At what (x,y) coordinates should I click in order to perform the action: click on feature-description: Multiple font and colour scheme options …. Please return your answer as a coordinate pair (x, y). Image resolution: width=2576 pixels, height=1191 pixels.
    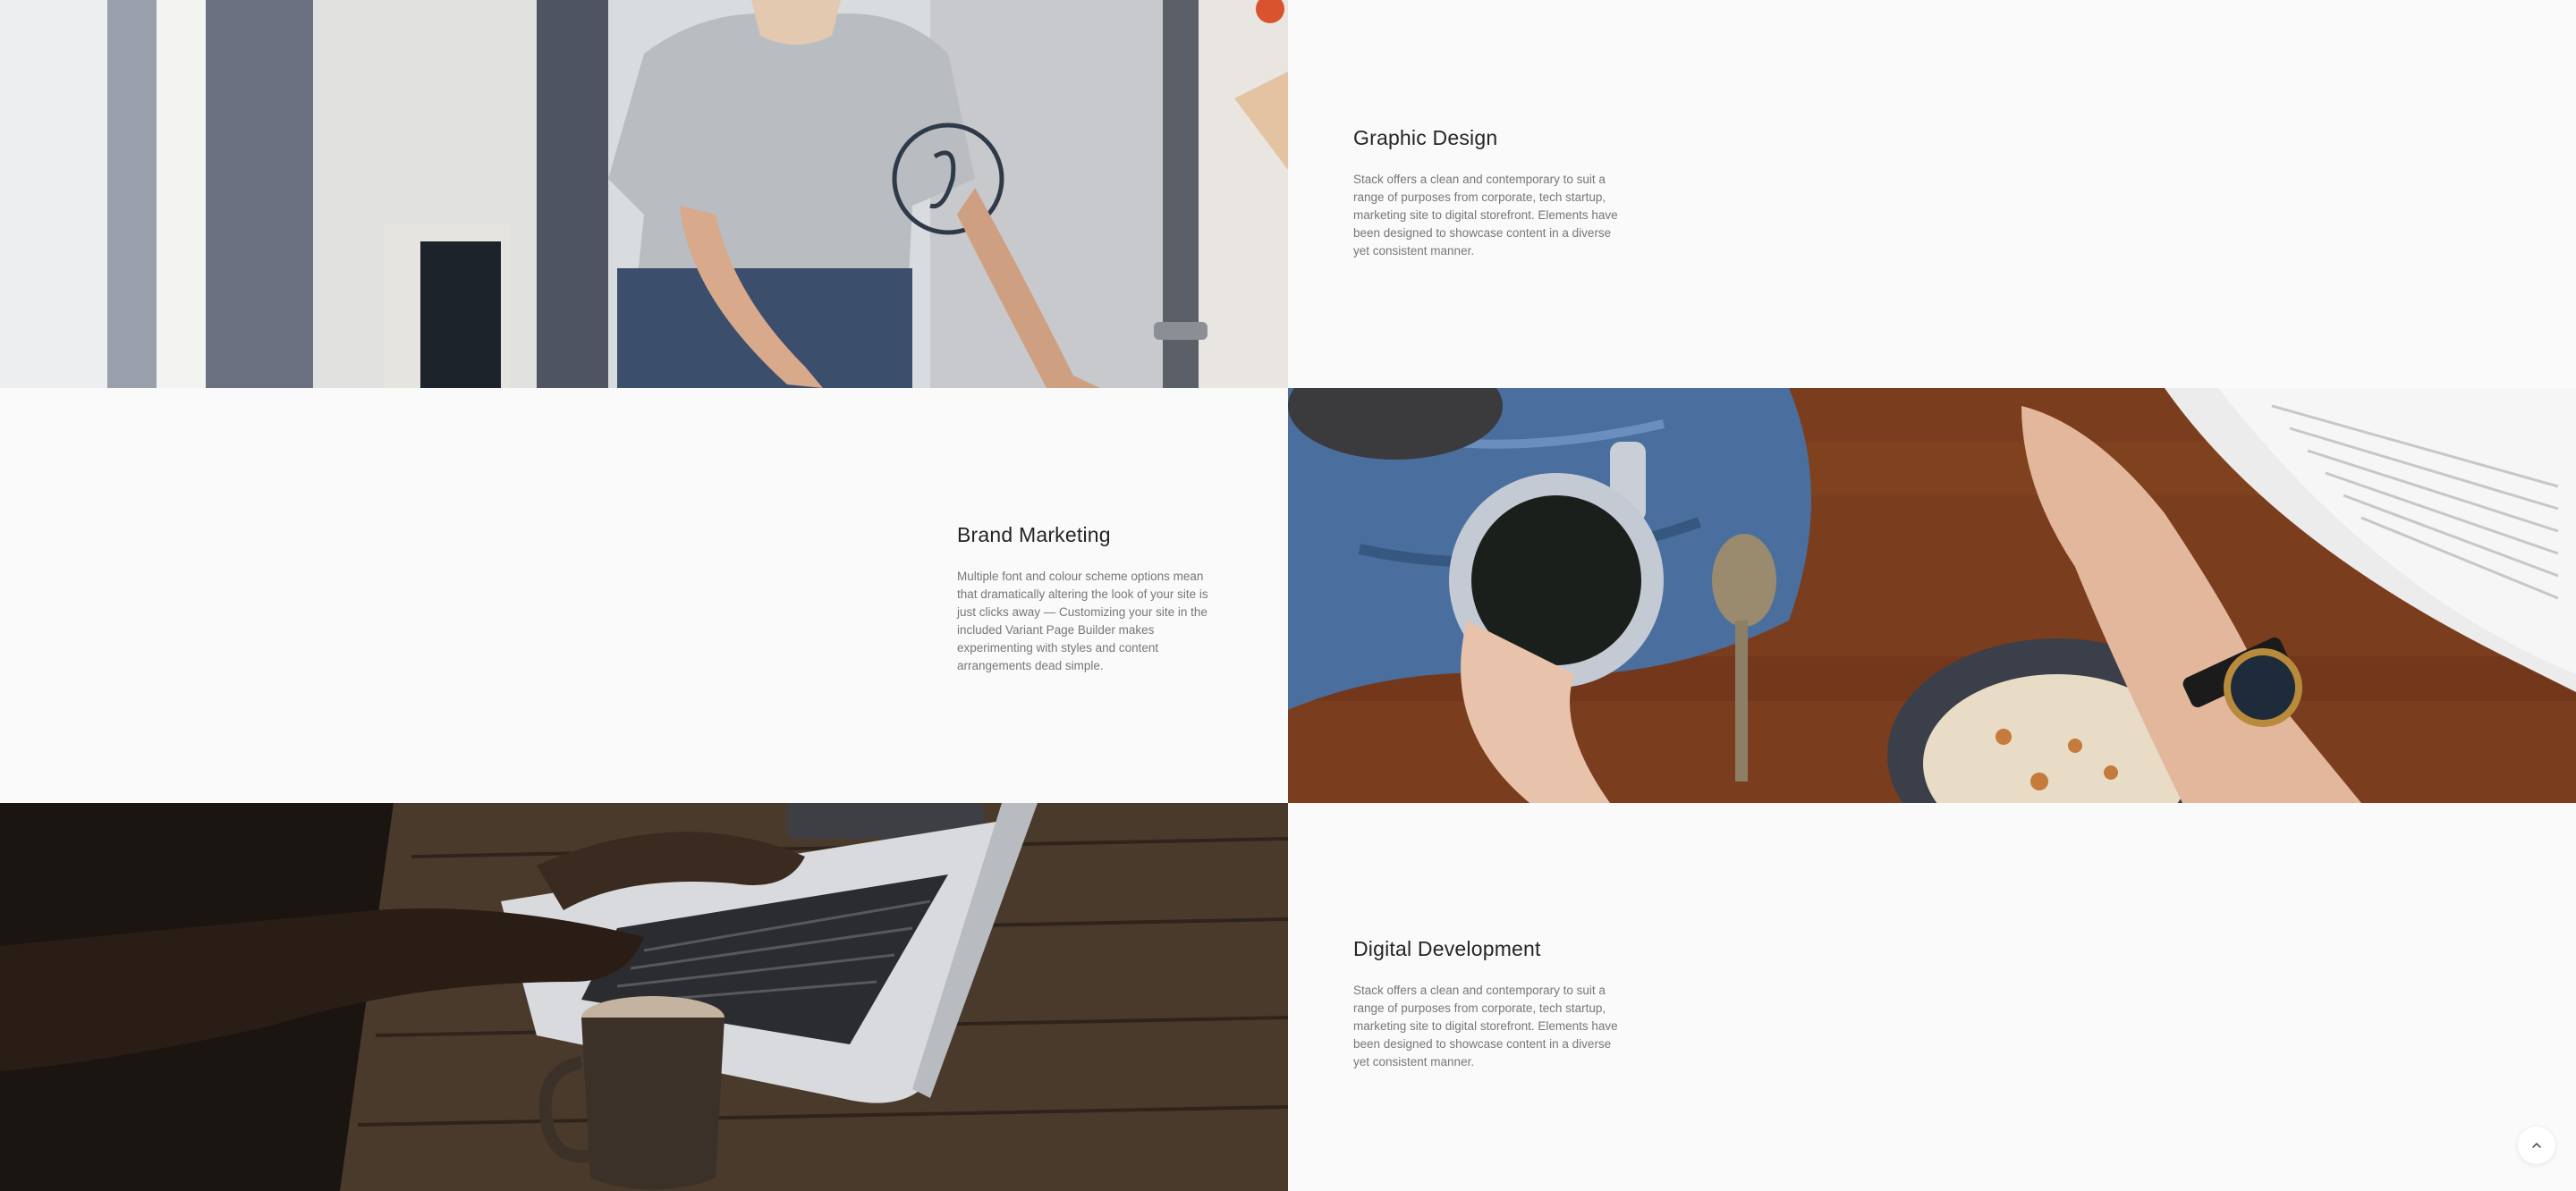
    Looking at the image, I should click on (1082, 621).